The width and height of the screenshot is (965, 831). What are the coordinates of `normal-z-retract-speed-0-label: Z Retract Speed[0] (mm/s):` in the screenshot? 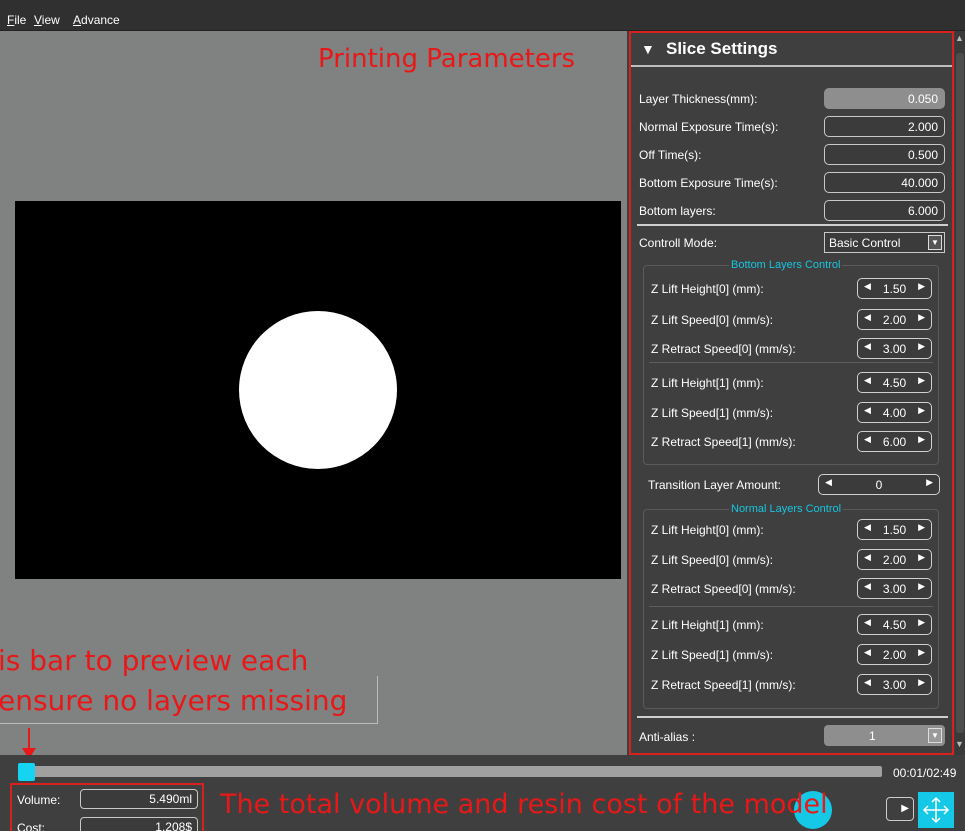 It's located at (723, 589).